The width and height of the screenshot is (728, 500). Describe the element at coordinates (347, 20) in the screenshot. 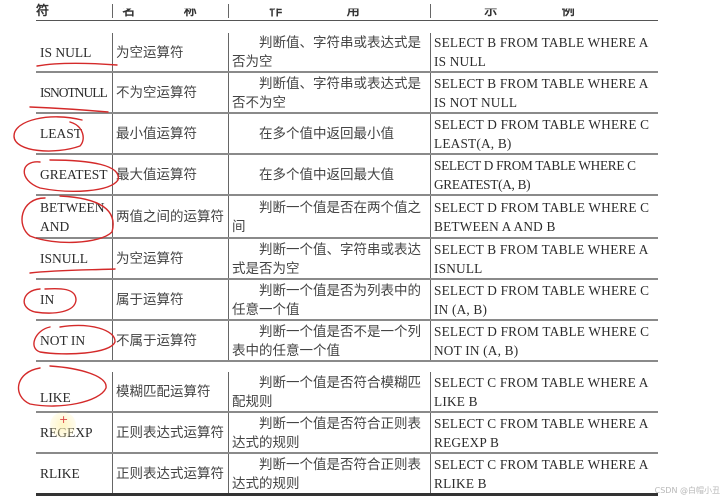

I see `header-rule` at that location.